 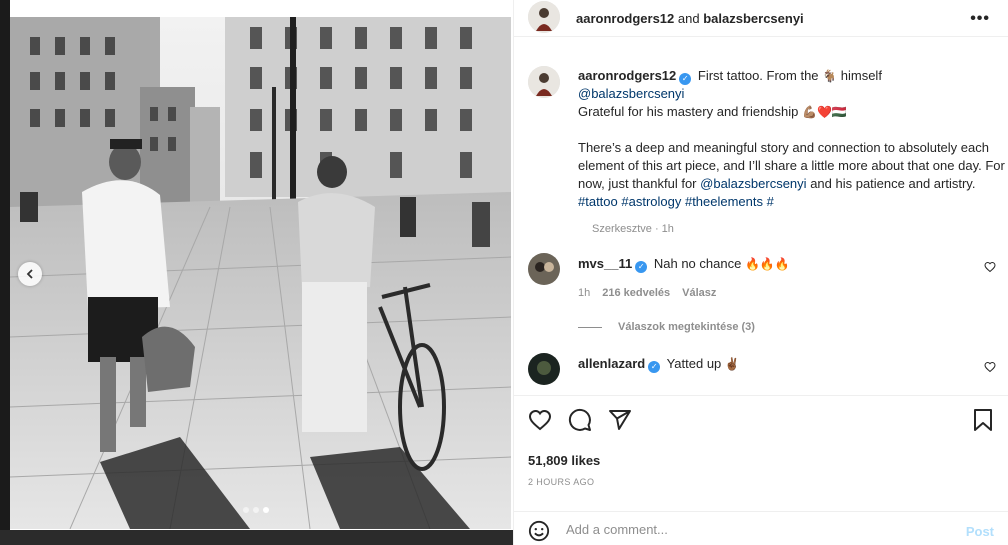 What do you see at coordinates (633, 229) in the screenshot?
I see `caption-edited-time: Szerkesztve · 1h` at bounding box center [633, 229].